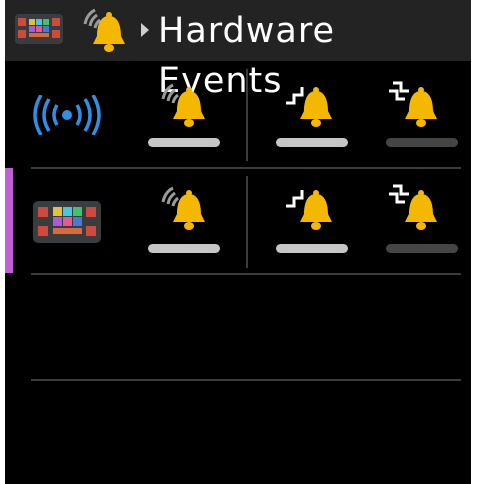 This screenshot has width=480, height=484. Describe the element at coordinates (106, 31) in the screenshot. I see `notification-bell-icon` at that location.